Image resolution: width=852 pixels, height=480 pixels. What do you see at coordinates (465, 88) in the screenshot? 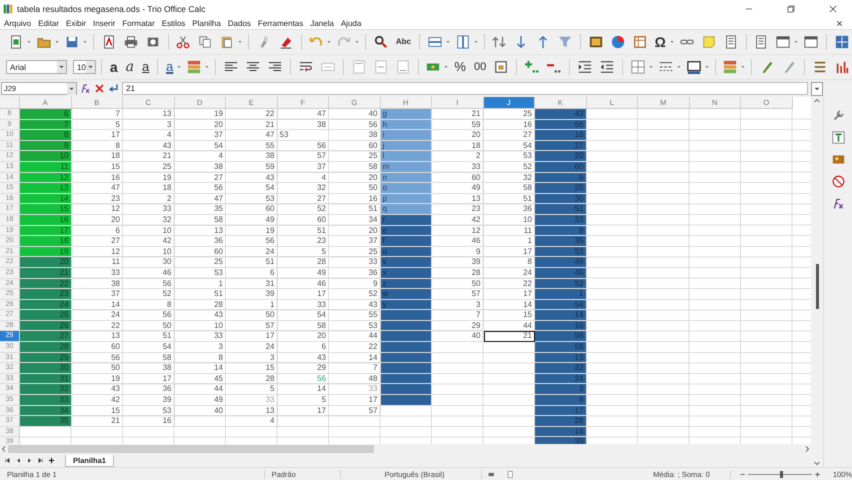
I see `formula-input: 21` at bounding box center [465, 88].